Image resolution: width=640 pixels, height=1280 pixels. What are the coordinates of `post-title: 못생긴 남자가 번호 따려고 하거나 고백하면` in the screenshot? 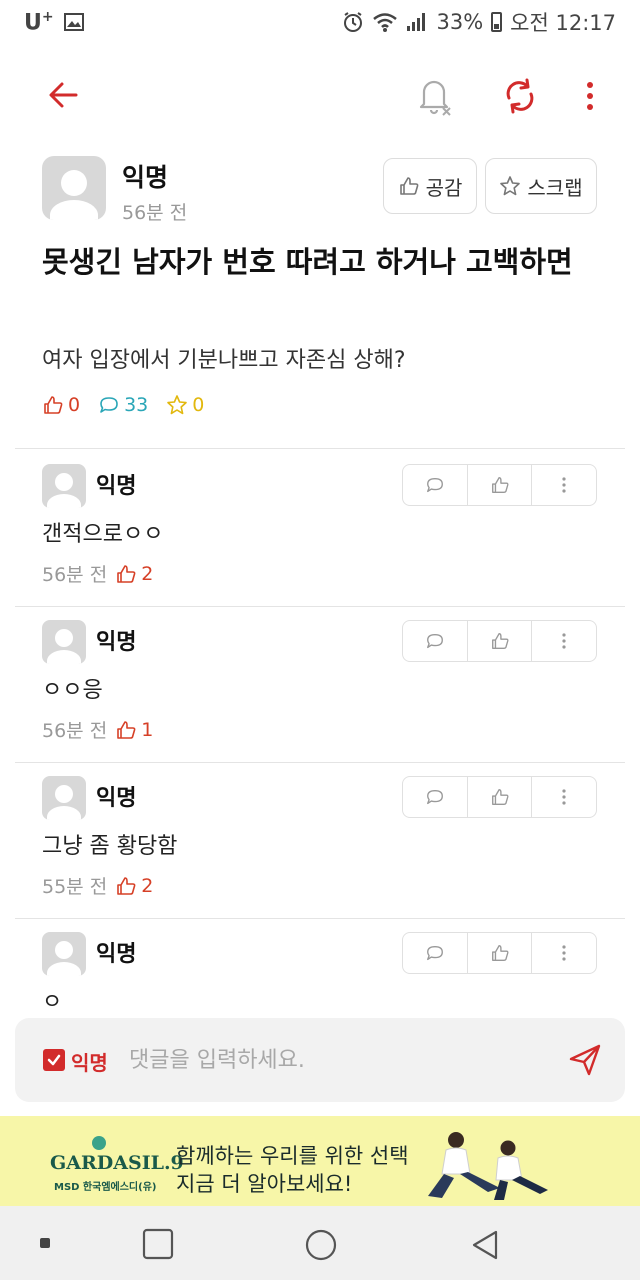 It's located at (307, 262).